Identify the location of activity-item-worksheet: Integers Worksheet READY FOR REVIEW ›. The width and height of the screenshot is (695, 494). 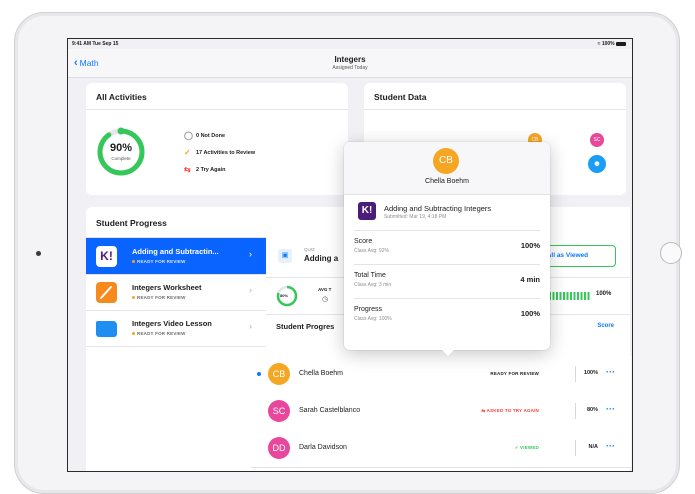
(176, 292).